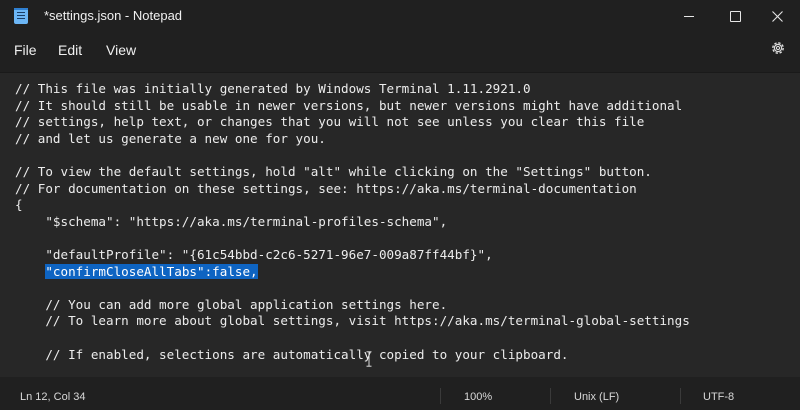 Image resolution: width=800 pixels, height=410 pixels. What do you see at coordinates (121, 50) in the screenshot?
I see `menu-view: View` at bounding box center [121, 50].